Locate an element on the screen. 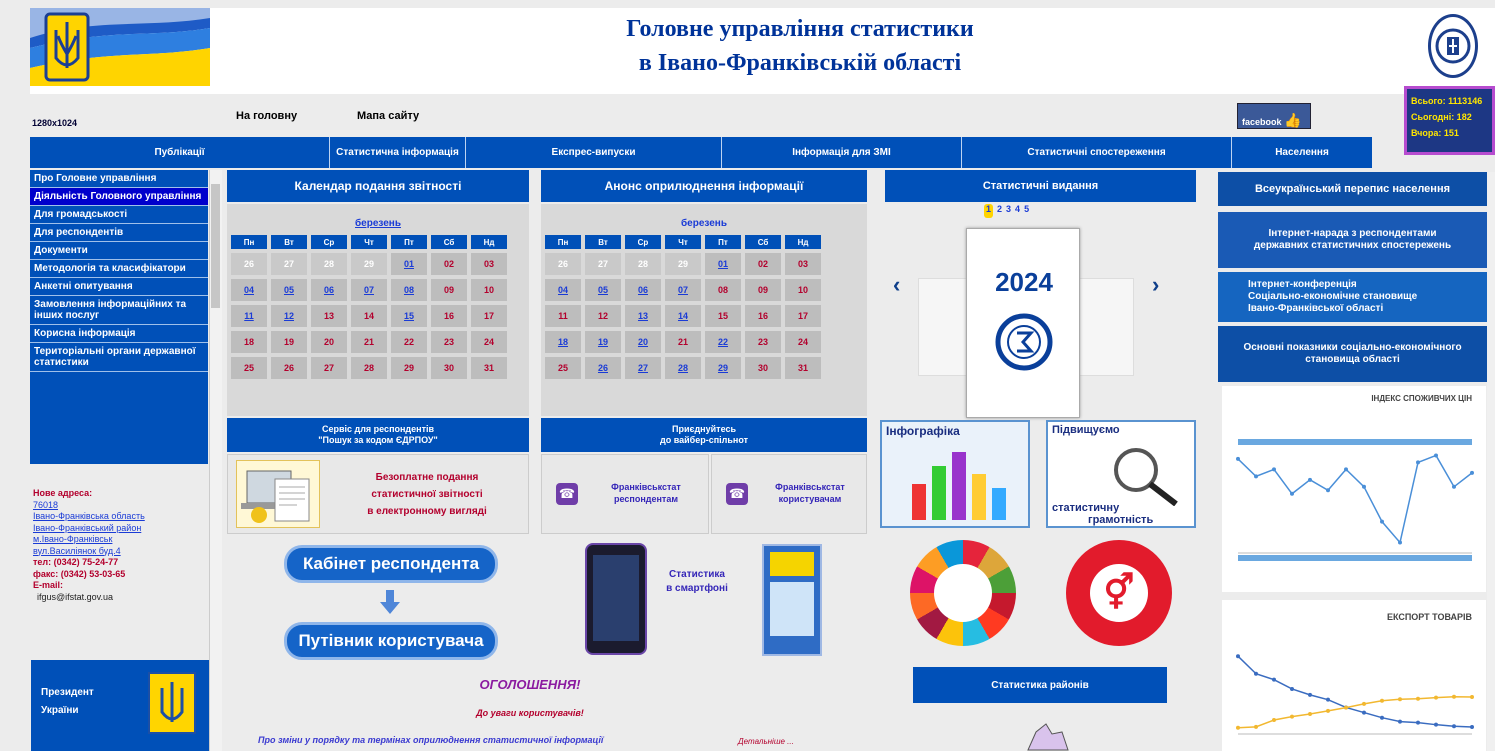 The width and height of the screenshot is (1495, 751). sidebar-item-useful: Корисна інформація is located at coordinates (119, 334).